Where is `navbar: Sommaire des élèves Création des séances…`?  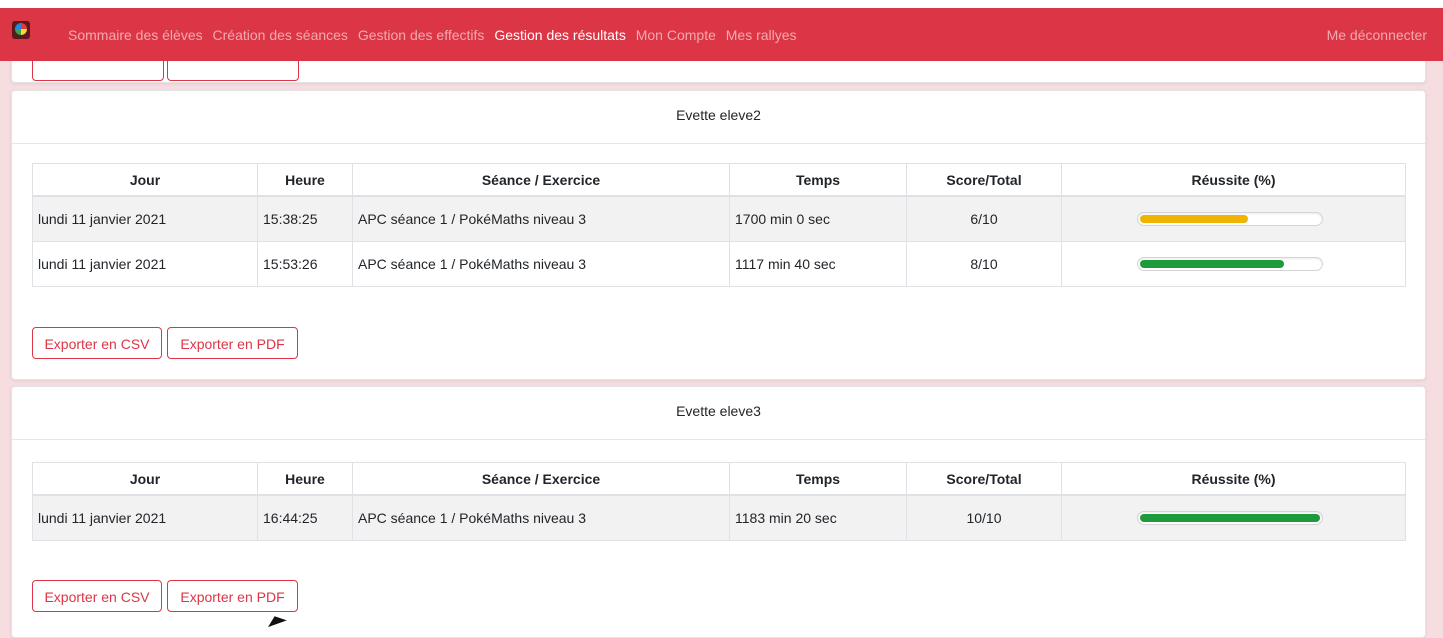 navbar: Sommaire des élèves Création des séances… is located at coordinates (721, 34).